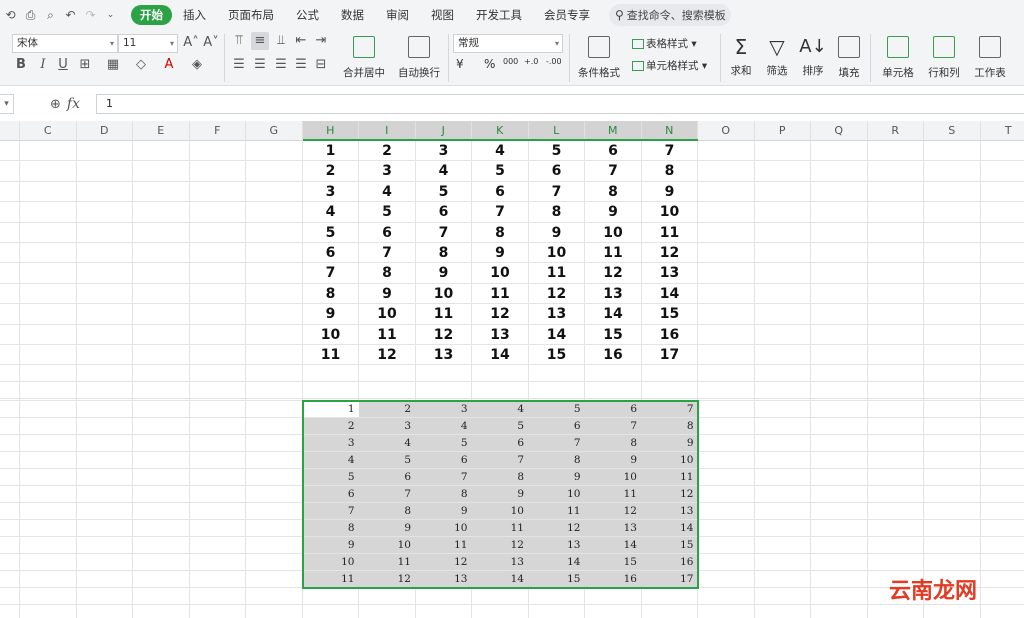 The image size is (1024, 618). What do you see at coordinates (251, 15) in the screenshot?
I see `menu-tab: 页面布局` at bounding box center [251, 15].